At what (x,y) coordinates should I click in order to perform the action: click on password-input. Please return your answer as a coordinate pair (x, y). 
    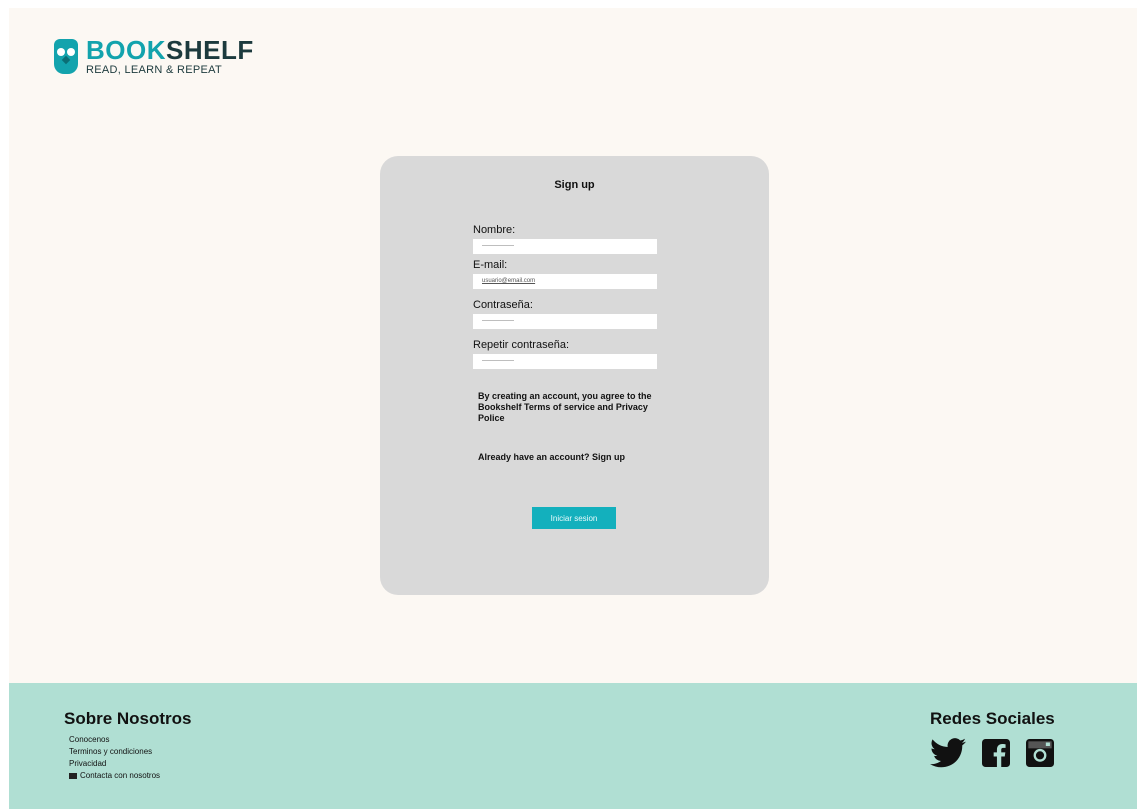
    Looking at the image, I should click on (565, 321).